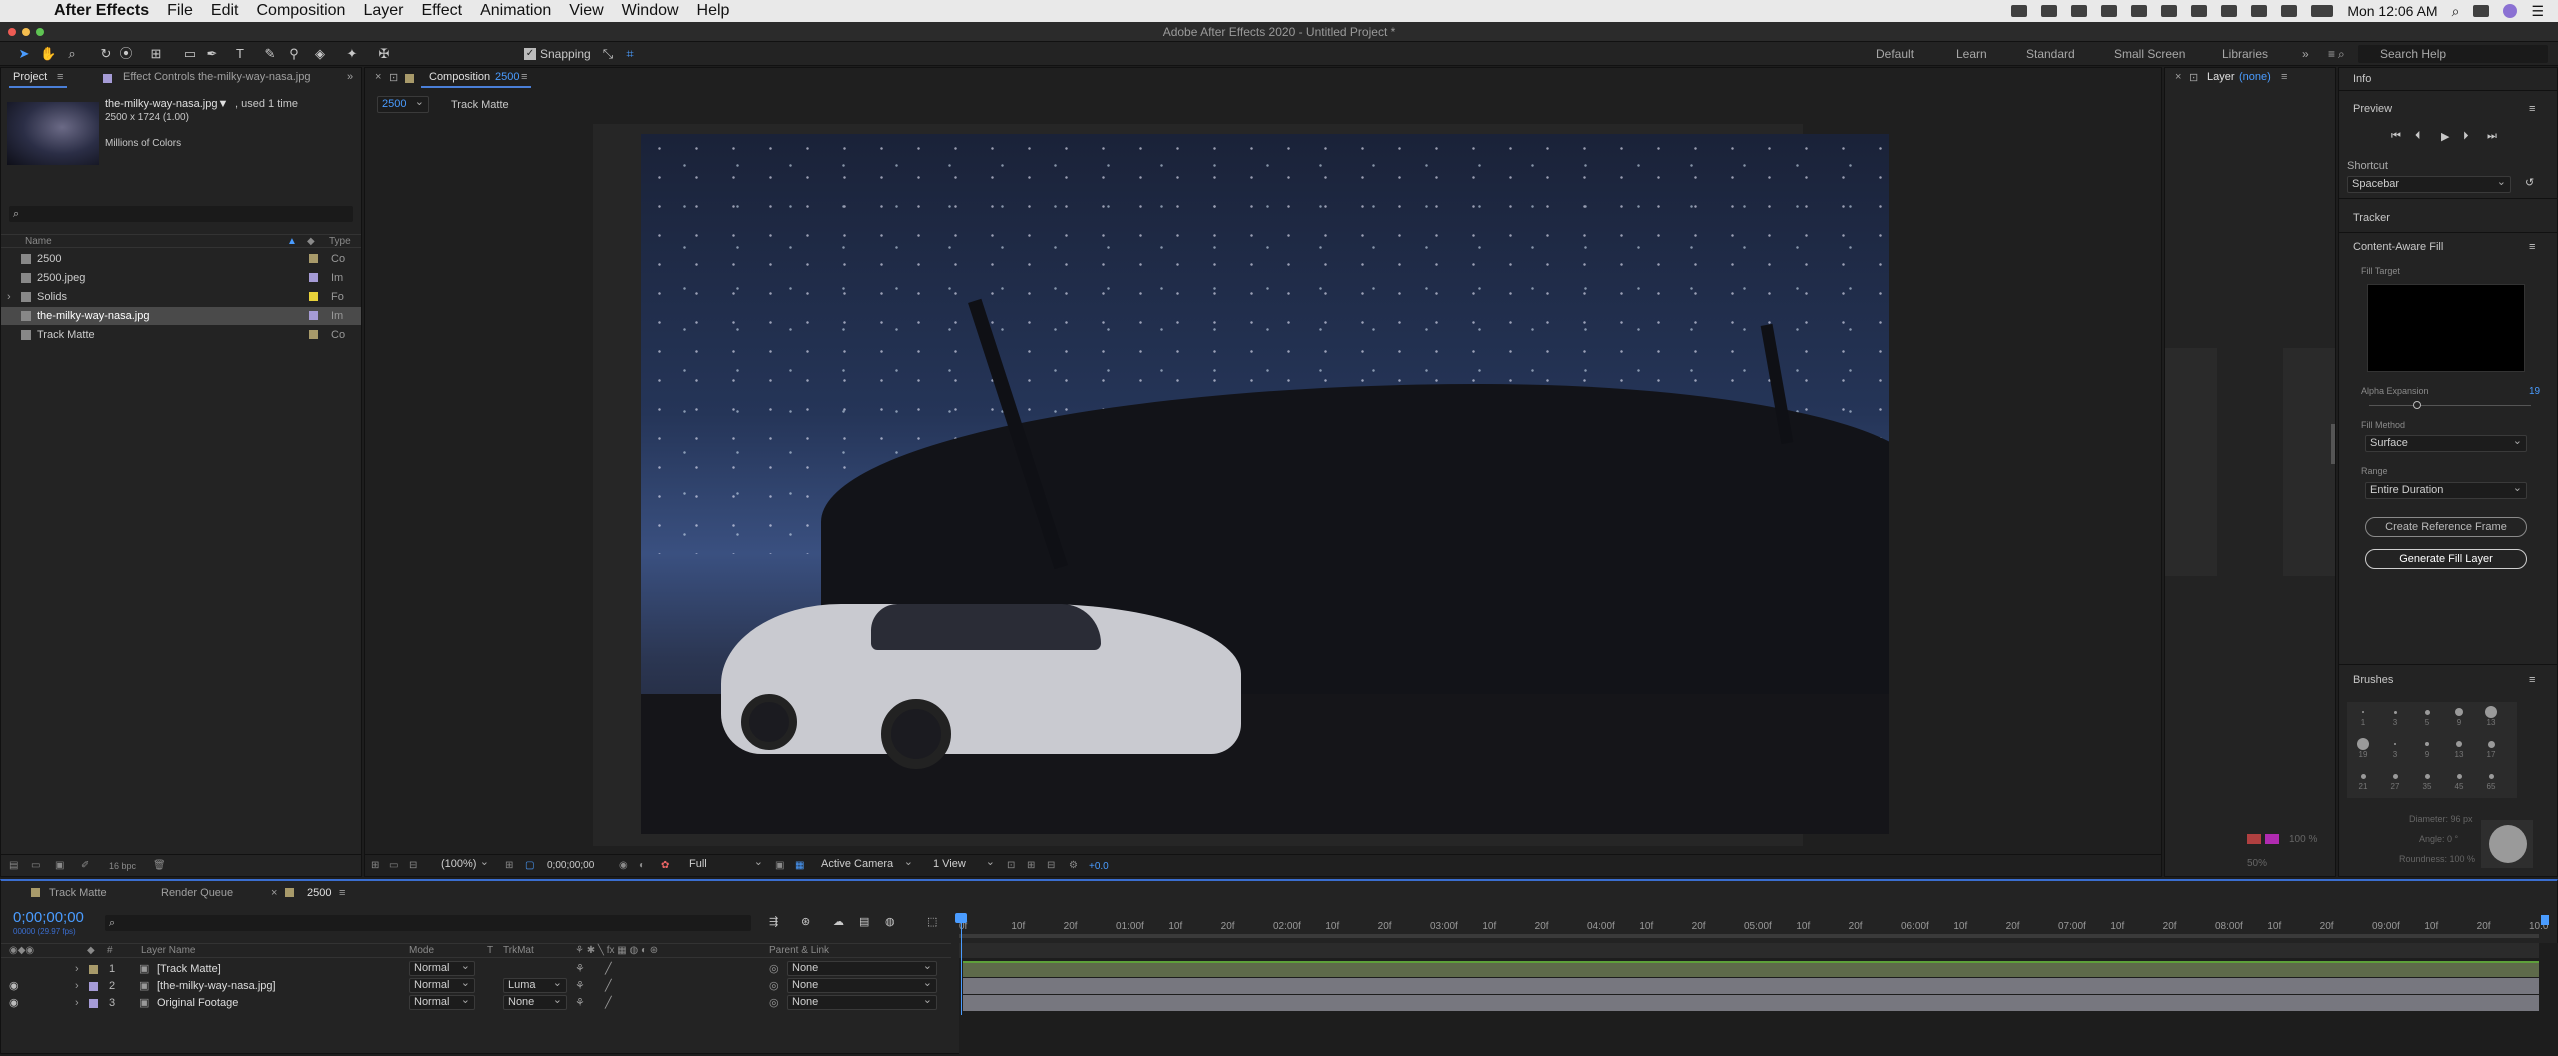 This screenshot has width=2558, height=1056. I want to click on layer-panel-menu-icon: ≡, so click(2284, 77).